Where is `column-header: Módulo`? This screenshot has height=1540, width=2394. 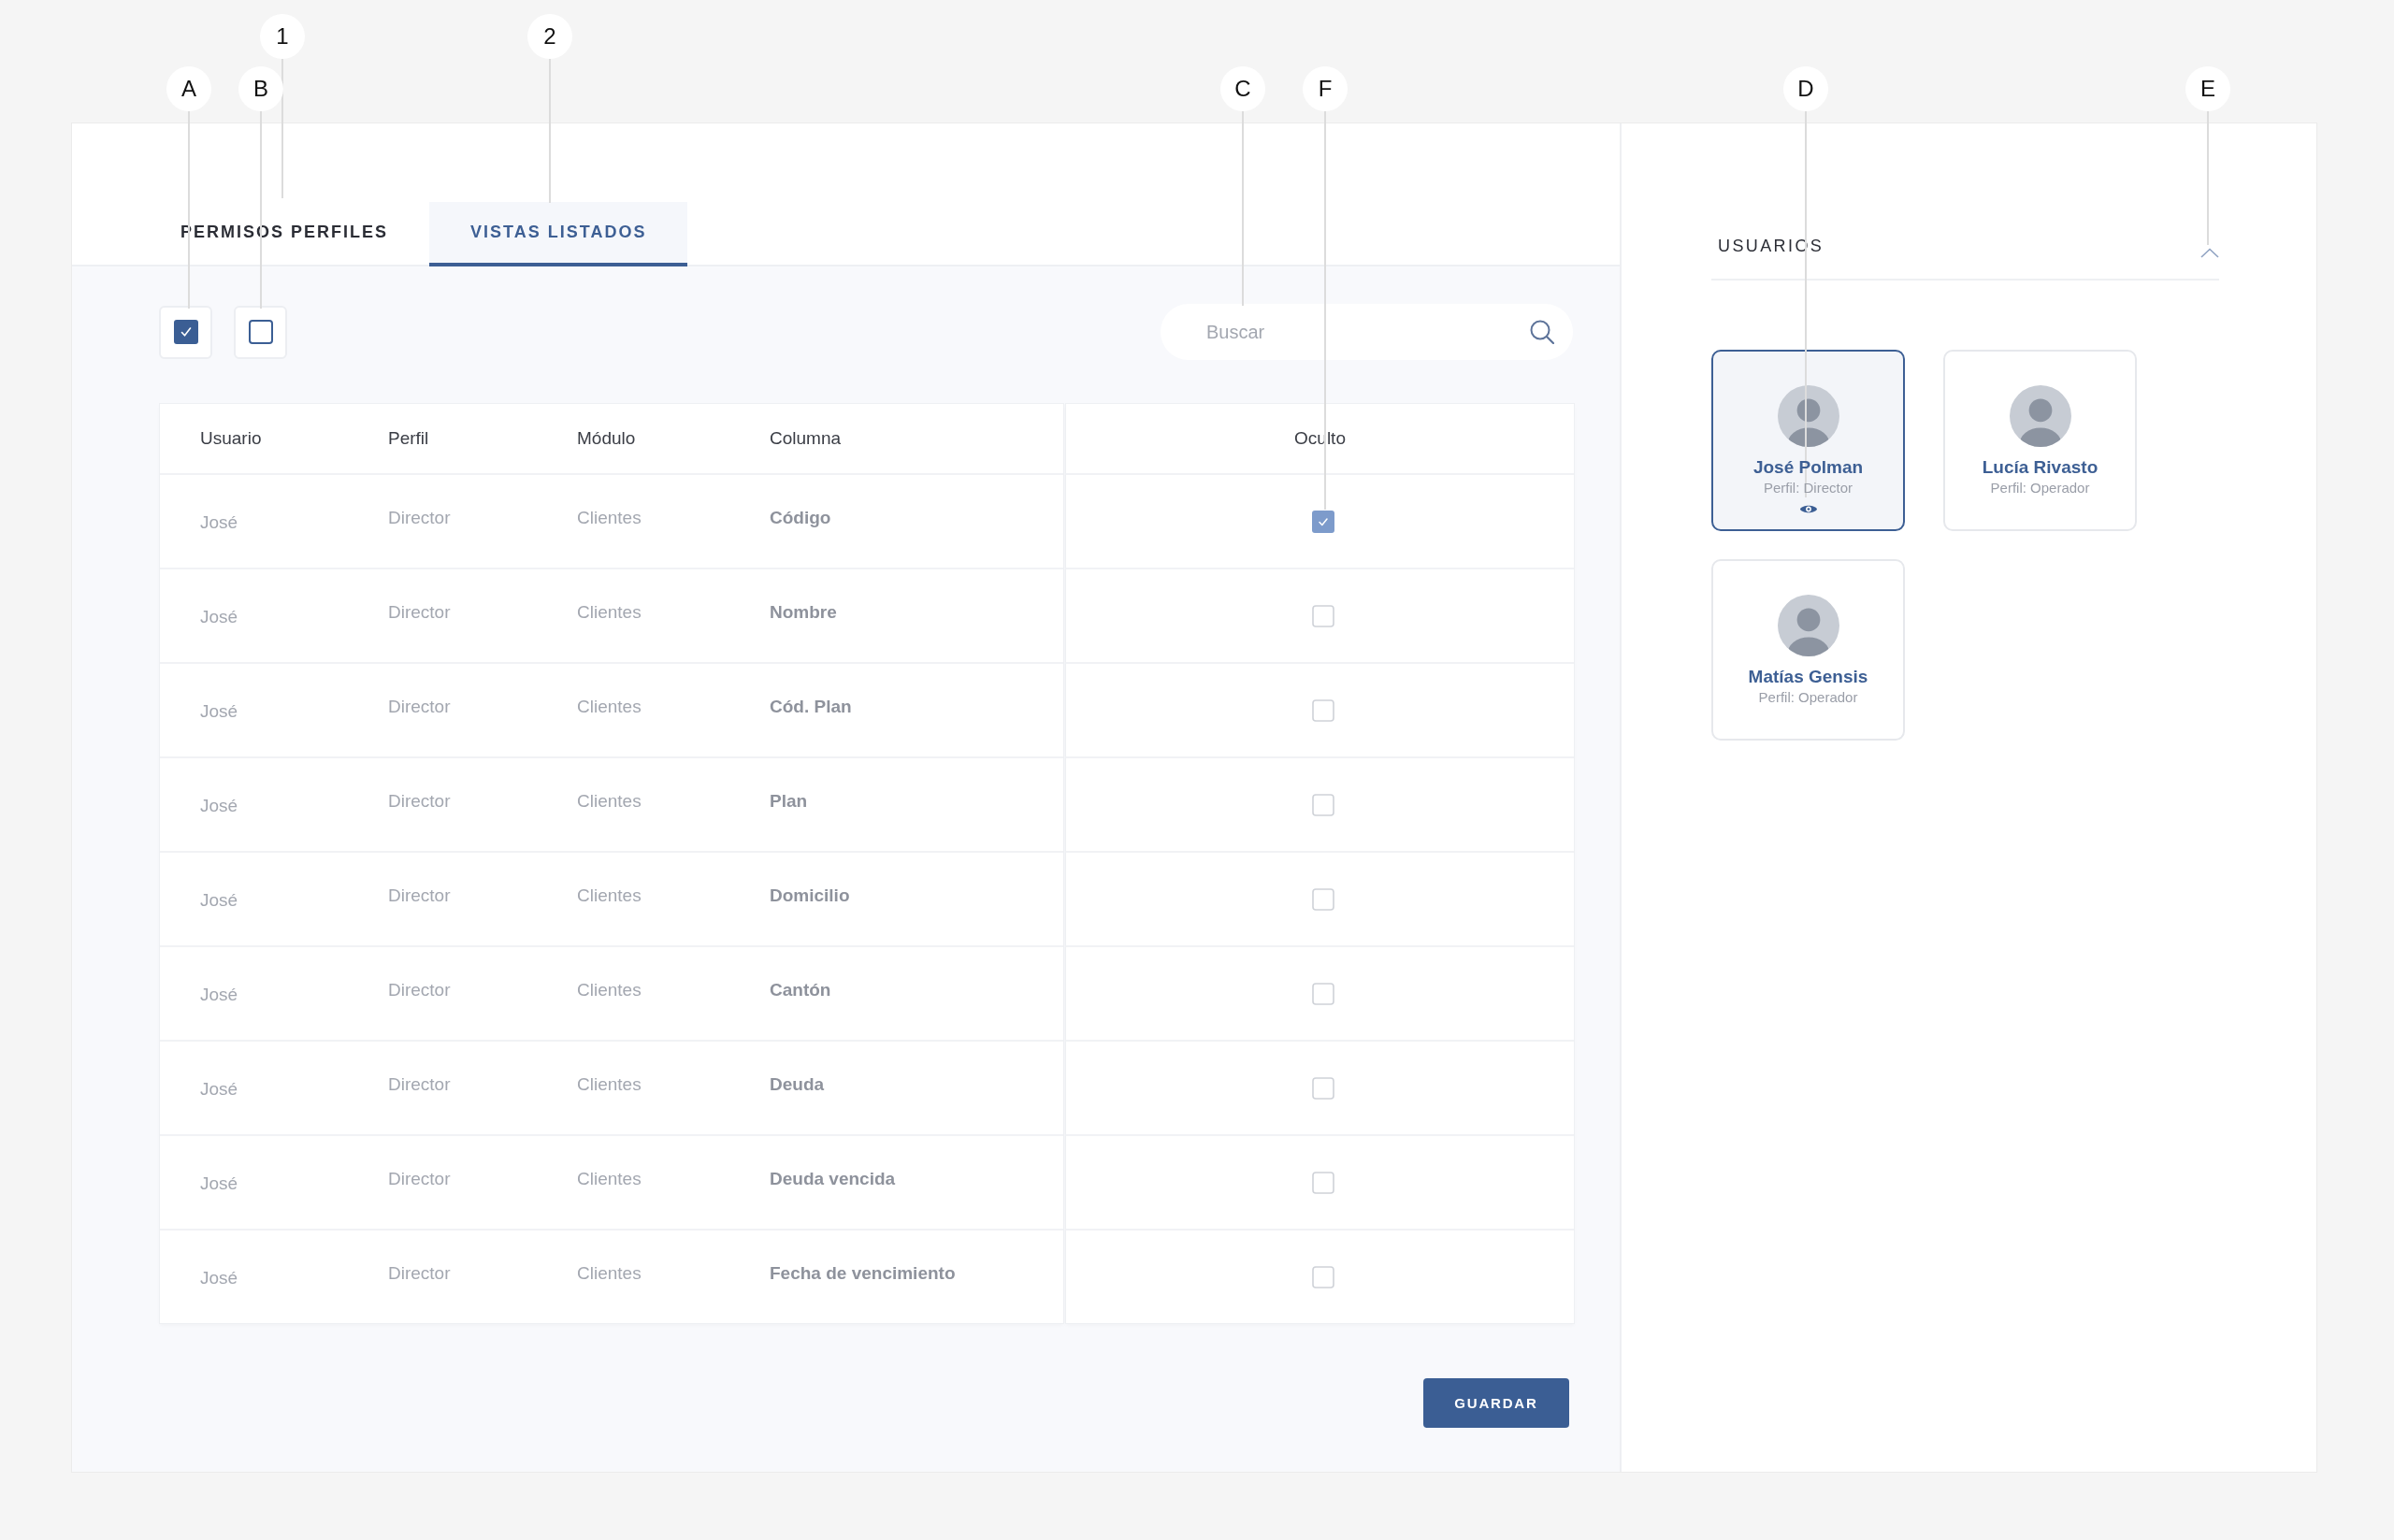 column-header: Módulo is located at coordinates (606, 438).